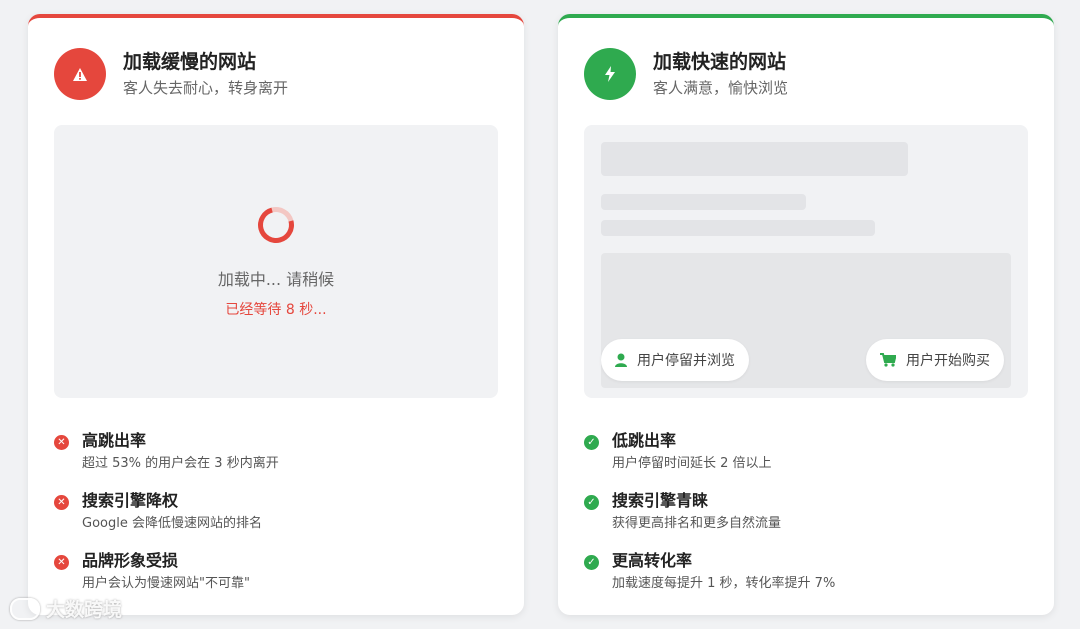  What do you see at coordinates (948, 361) in the screenshot?
I see `user-buying-label: 用户开始购买` at bounding box center [948, 361].